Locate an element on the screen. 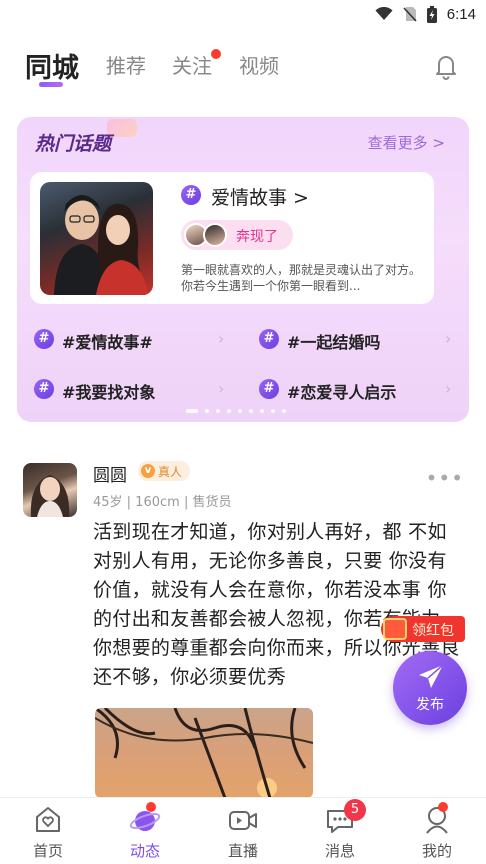 The width and height of the screenshot is (486, 864). participants-pill: 奔现了 is located at coordinates (237, 235).